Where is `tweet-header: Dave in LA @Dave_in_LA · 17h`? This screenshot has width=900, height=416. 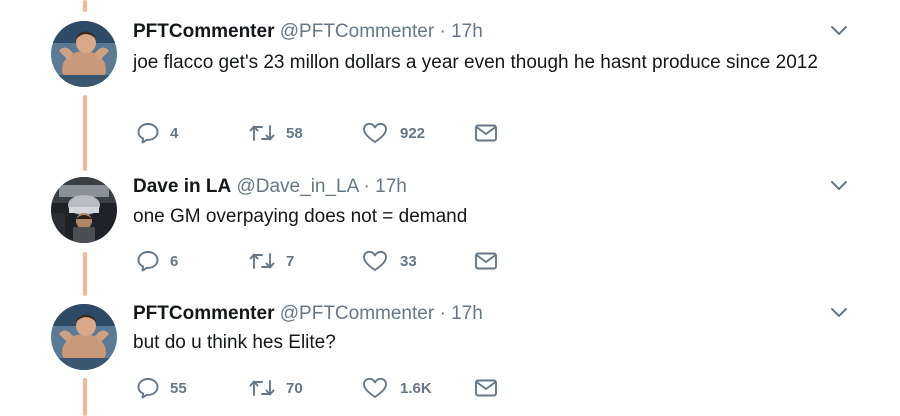
tweet-header: Dave in LA @Dave_in_LA · 17h is located at coordinates (270, 187).